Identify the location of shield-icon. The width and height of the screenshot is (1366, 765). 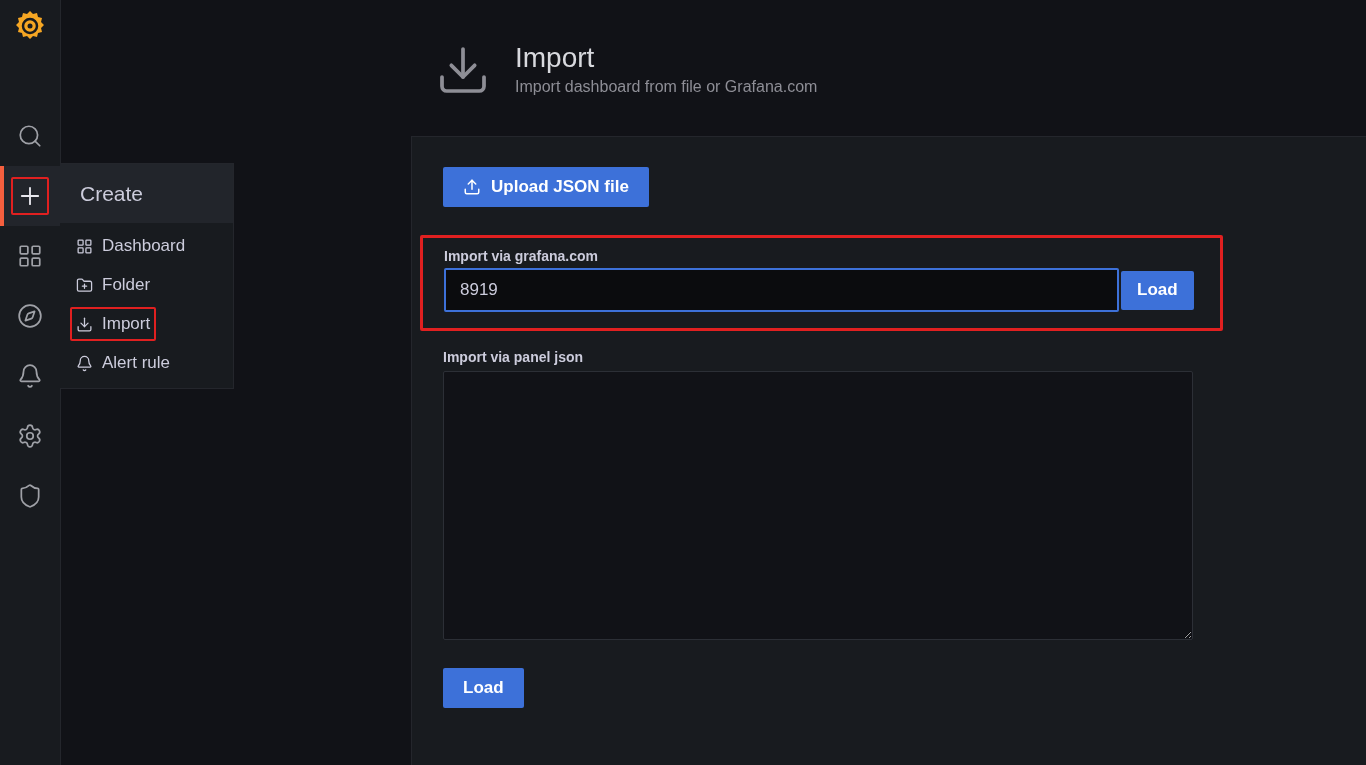
(30, 496).